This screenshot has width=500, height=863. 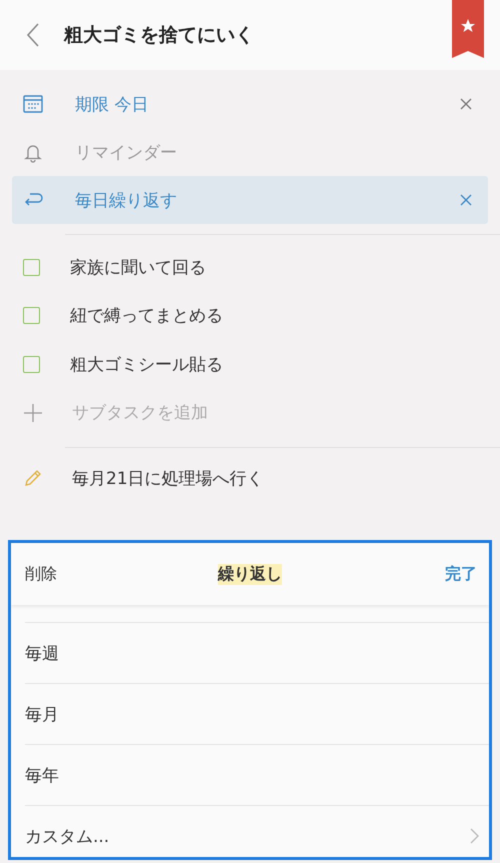 I want to click on back-icon, so click(x=33, y=35).